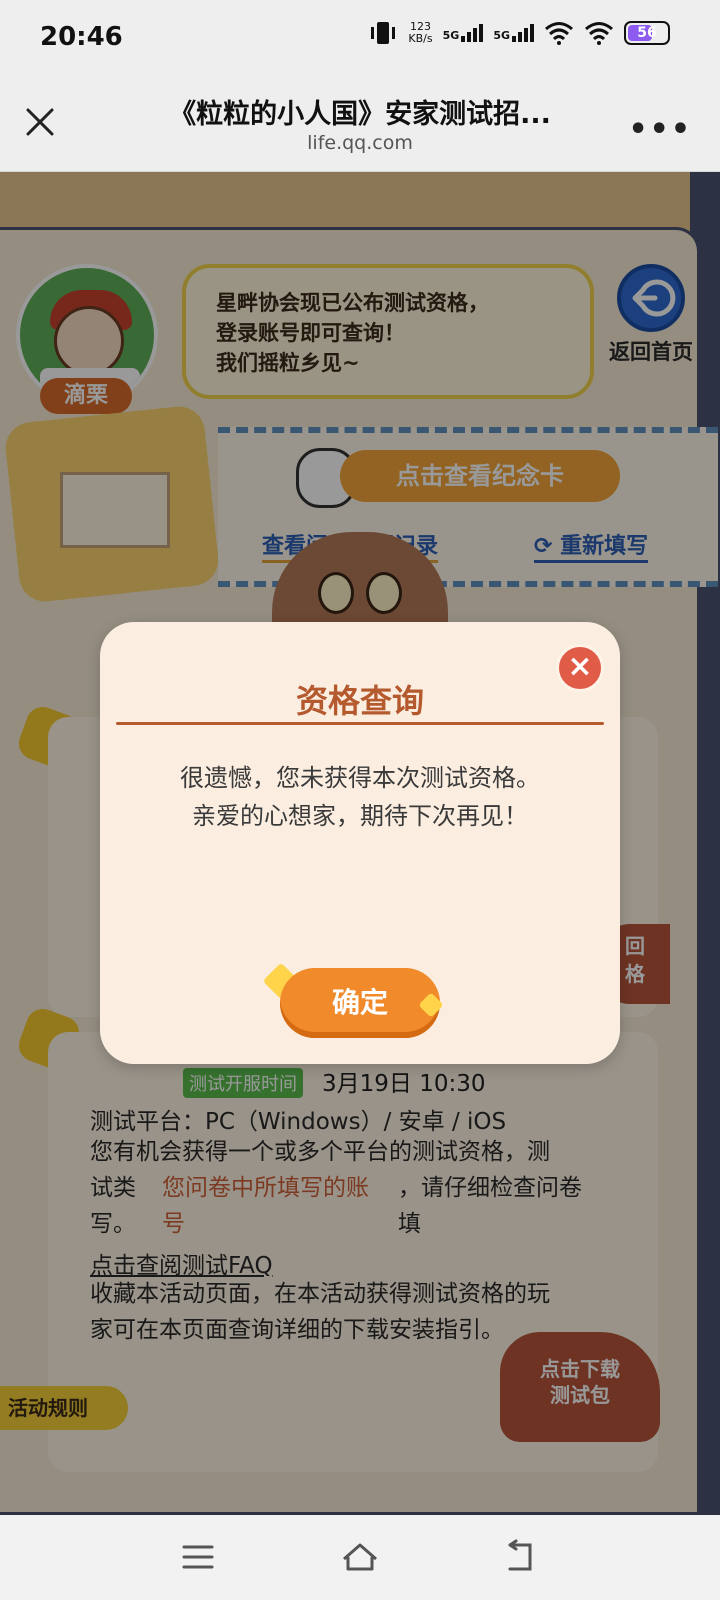 This screenshot has width=720, height=1600. I want to click on status-icons: 123 KB/s 5G 5G 56, so click(519, 33).